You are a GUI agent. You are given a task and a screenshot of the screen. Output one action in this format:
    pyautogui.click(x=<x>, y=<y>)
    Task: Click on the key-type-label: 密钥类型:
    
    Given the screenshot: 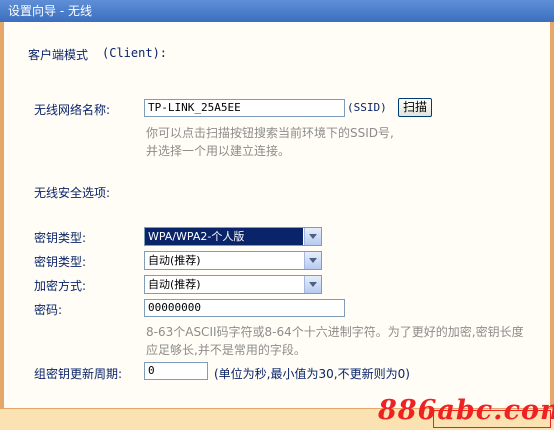 What is the action you would take?
    pyautogui.click(x=60, y=238)
    